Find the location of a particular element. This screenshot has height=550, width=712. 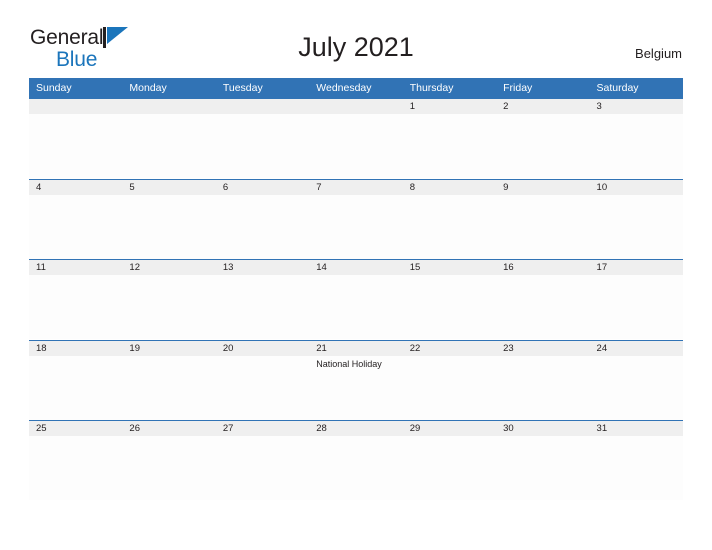

day-number: 10 is located at coordinates (636, 187).